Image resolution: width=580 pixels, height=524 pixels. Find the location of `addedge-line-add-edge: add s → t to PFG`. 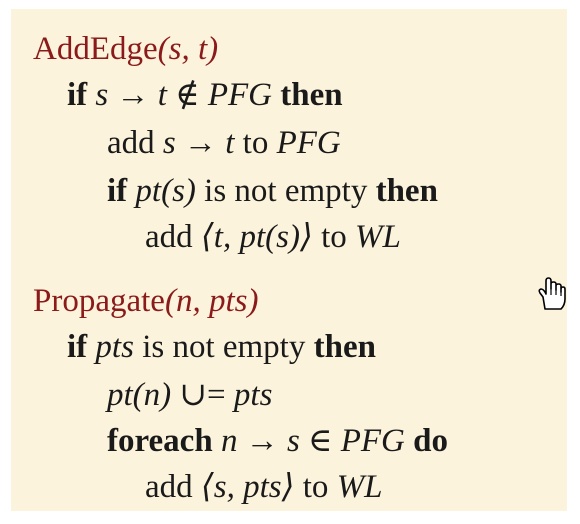

addedge-line-add-edge: add s → t to PFG is located at coordinates (224, 143).